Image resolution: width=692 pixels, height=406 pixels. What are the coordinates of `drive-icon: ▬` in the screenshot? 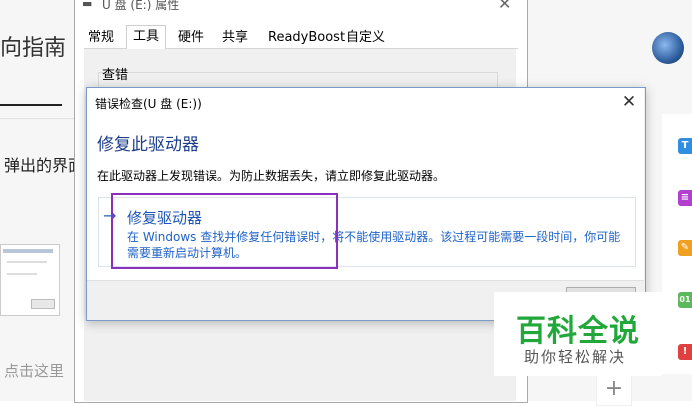 It's located at (87, 5).